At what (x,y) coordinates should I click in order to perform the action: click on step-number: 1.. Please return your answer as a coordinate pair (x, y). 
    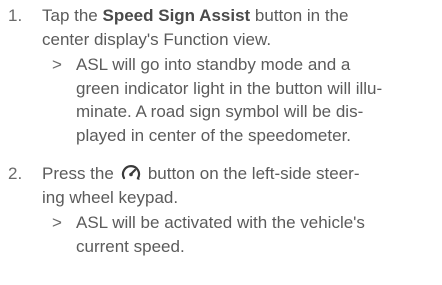
    Looking at the image, I should click on (15, 15).